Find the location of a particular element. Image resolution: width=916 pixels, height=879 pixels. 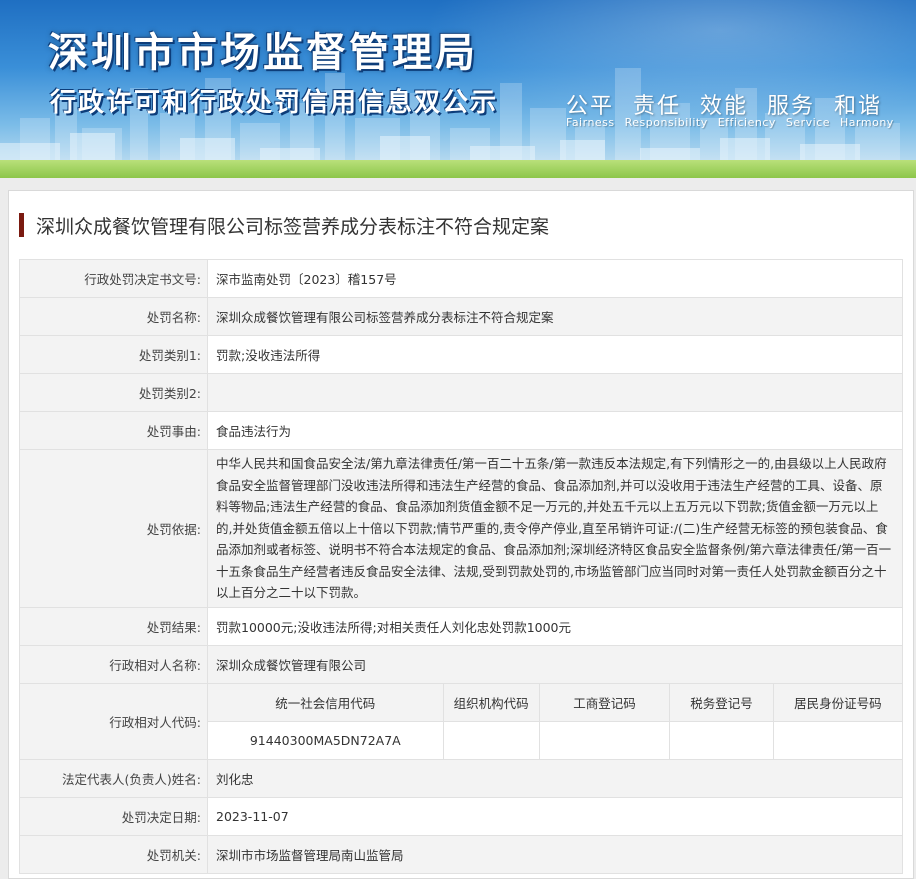

code-header: 组织机构代码 is located at coordinates (491, 703).